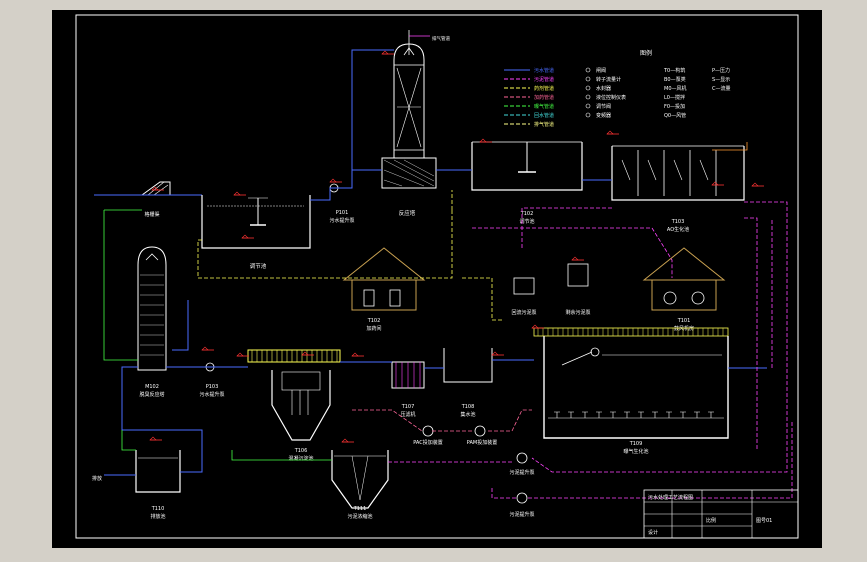 This screenshot has width=867, height=562. What do you see at coordinates (527, 183) in the screenshot?
I see `regulating-pool-t102: T102 调节池` at bounding box center [527, 183].